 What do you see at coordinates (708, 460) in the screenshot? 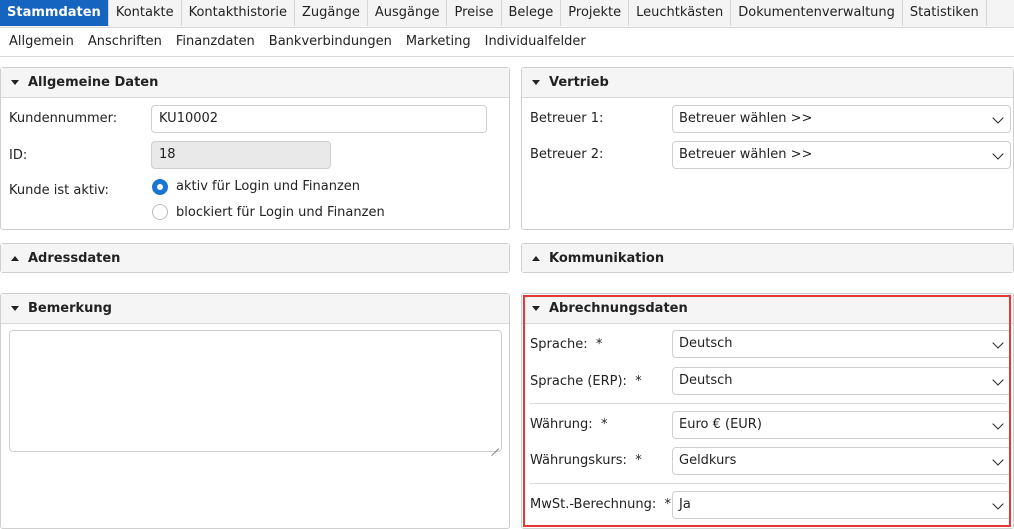
I see `waehrungskurs-value: Geldkurs` at bounding box center [708, 460].